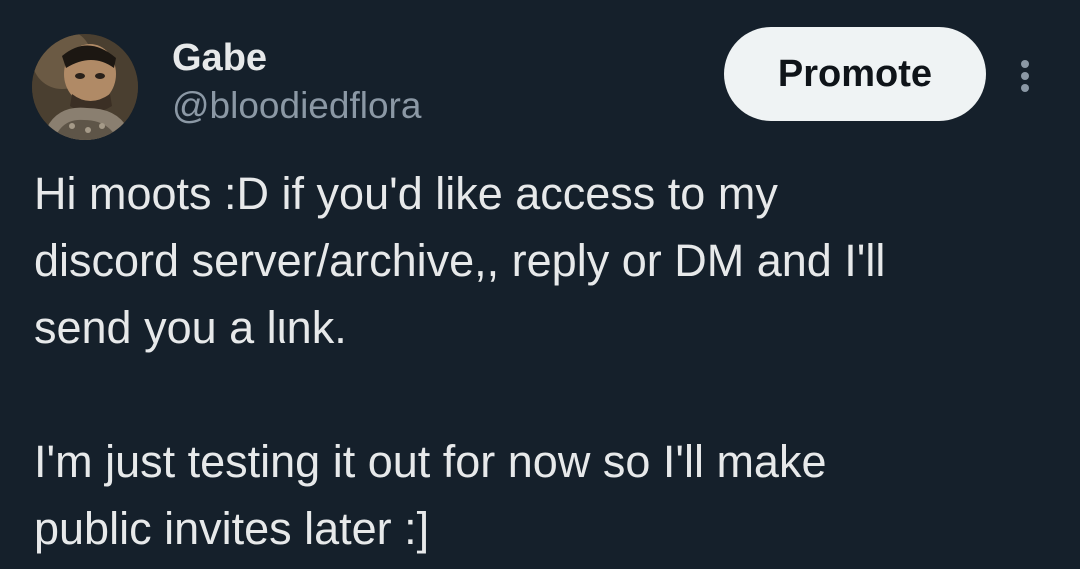 This screenshot has height=569, width=1080. I want to click on tweet-text-line: send you a lιnk., so click(190, 327).